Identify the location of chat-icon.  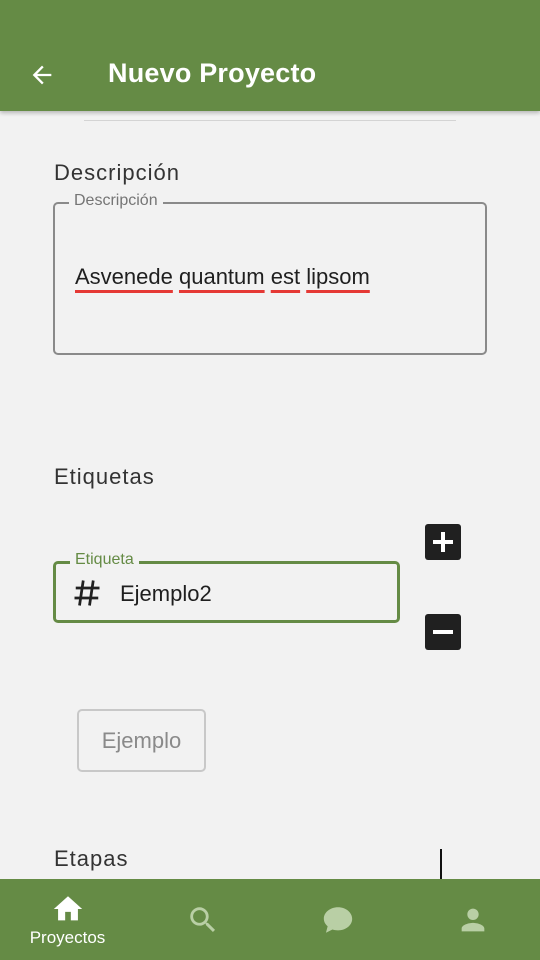
(337, 919).